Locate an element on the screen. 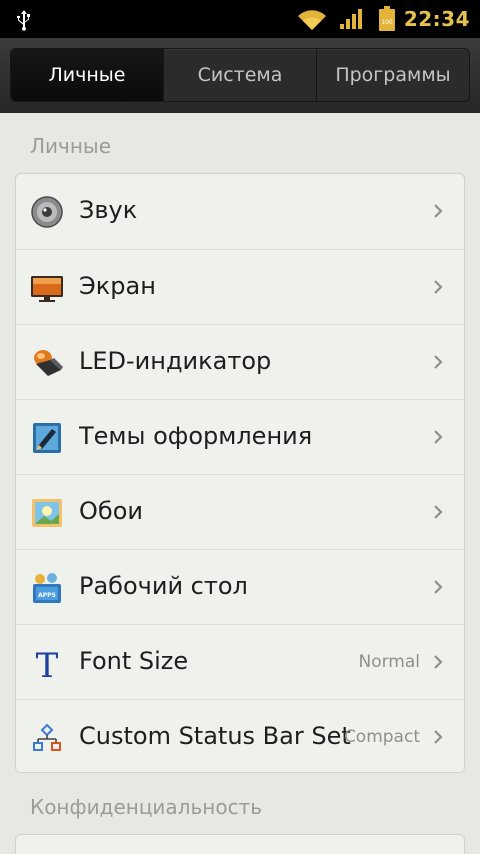 Image resolution: width=480 pixels, height=854 pixels. wallpaper-icon is located at coordinates (47, 513).